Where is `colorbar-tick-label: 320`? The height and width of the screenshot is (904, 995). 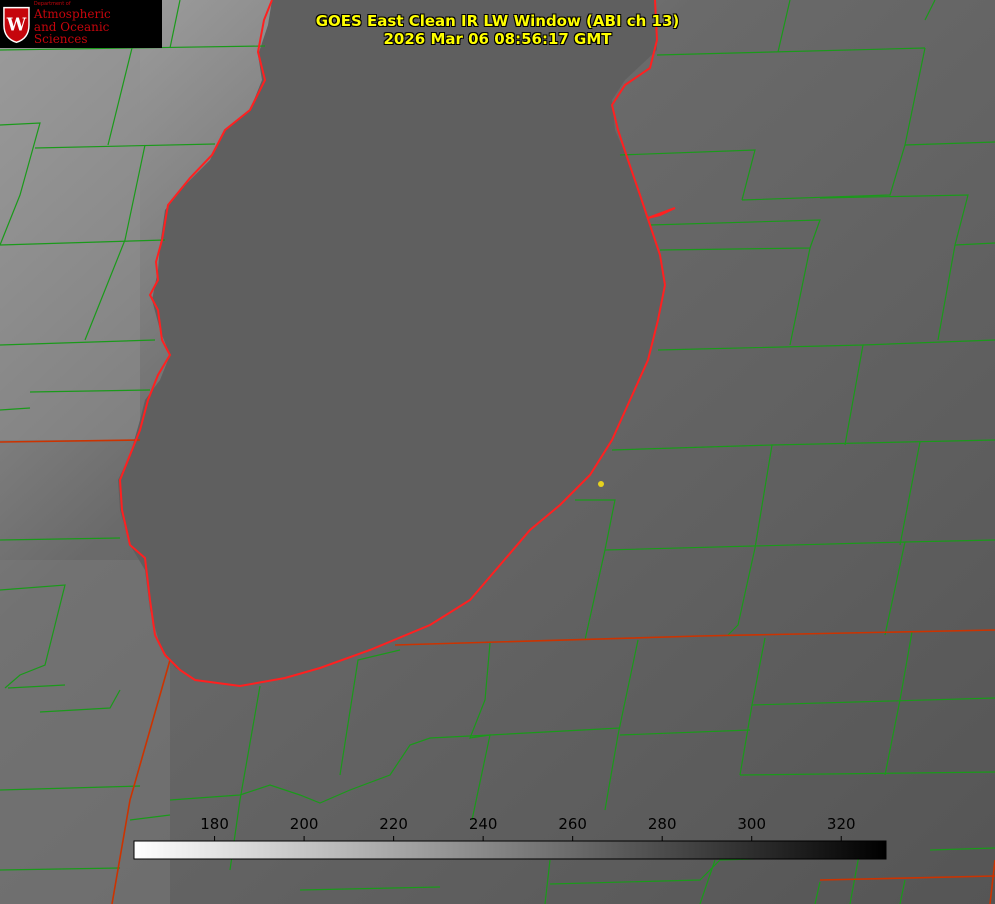
colorbar-tick-label: 320 is located at coordinates (841, 824).